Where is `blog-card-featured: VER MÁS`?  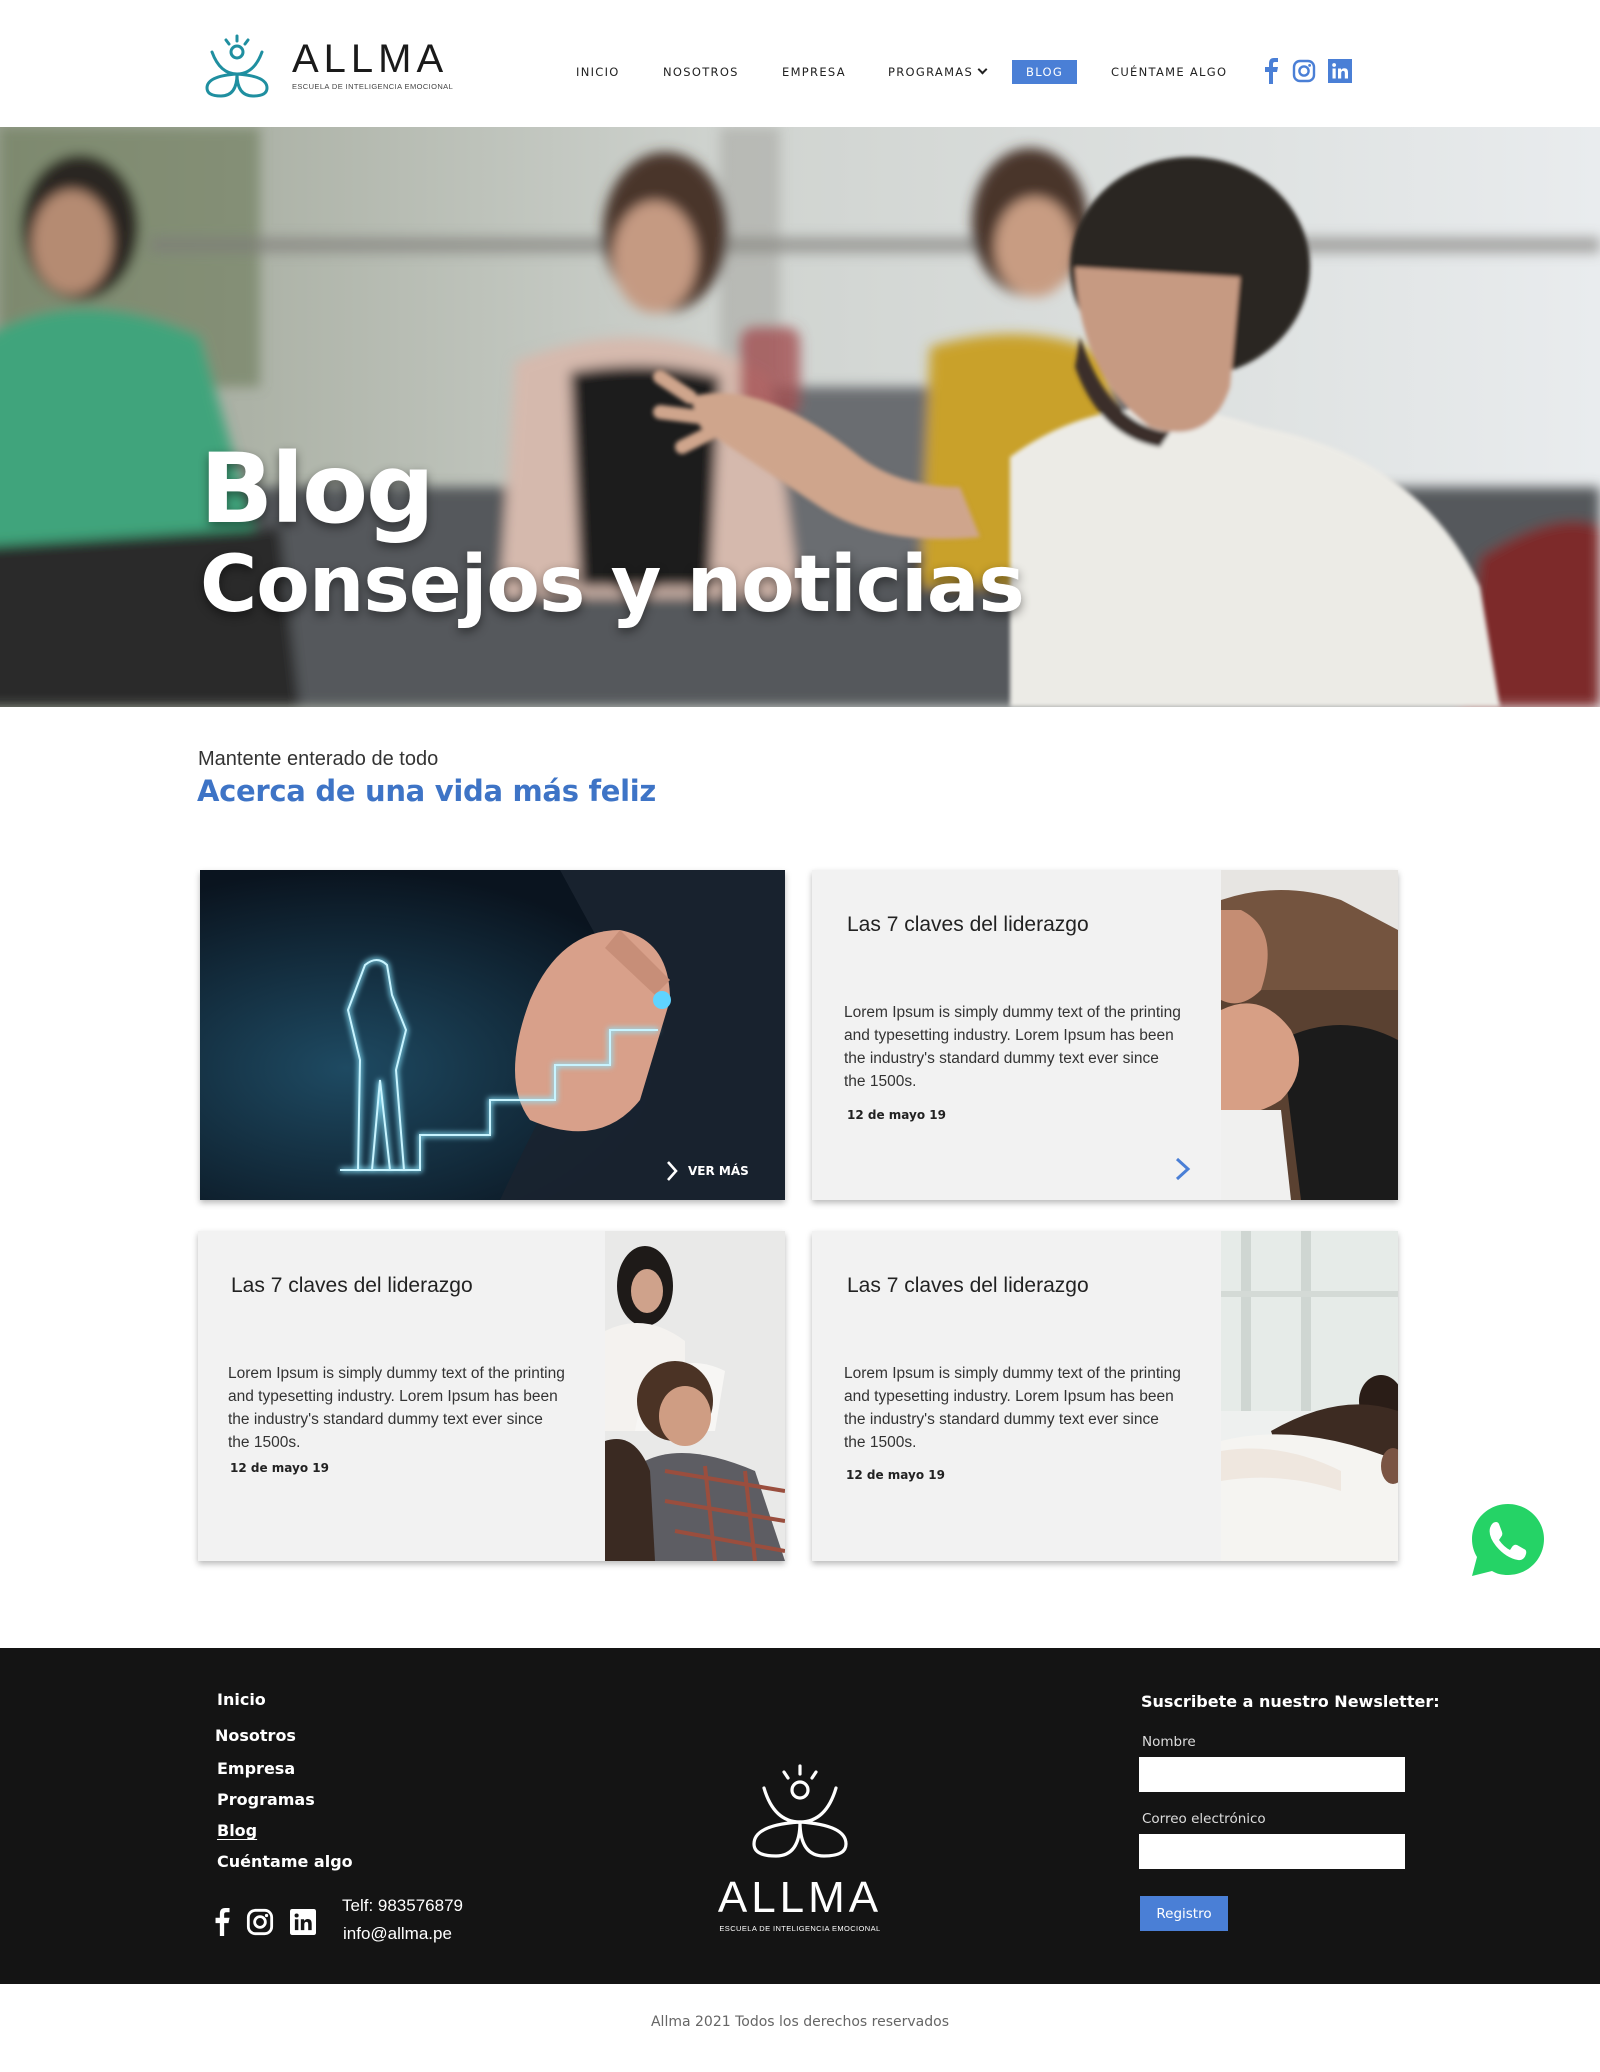
blog-card-featured: VER MÁS is located at coordinates (492, 1035).